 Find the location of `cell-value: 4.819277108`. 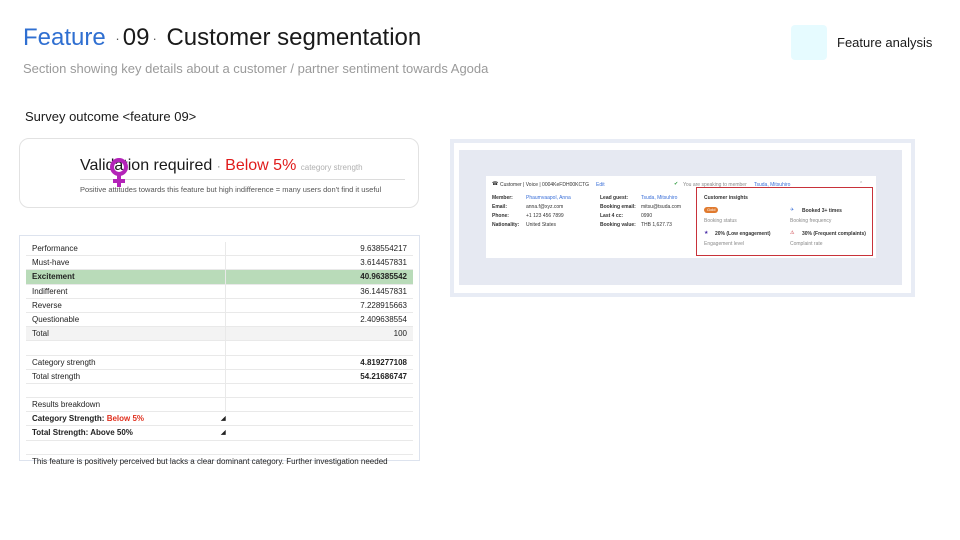

cell-value: 4.819277108 is located at coordinates (383, 362).